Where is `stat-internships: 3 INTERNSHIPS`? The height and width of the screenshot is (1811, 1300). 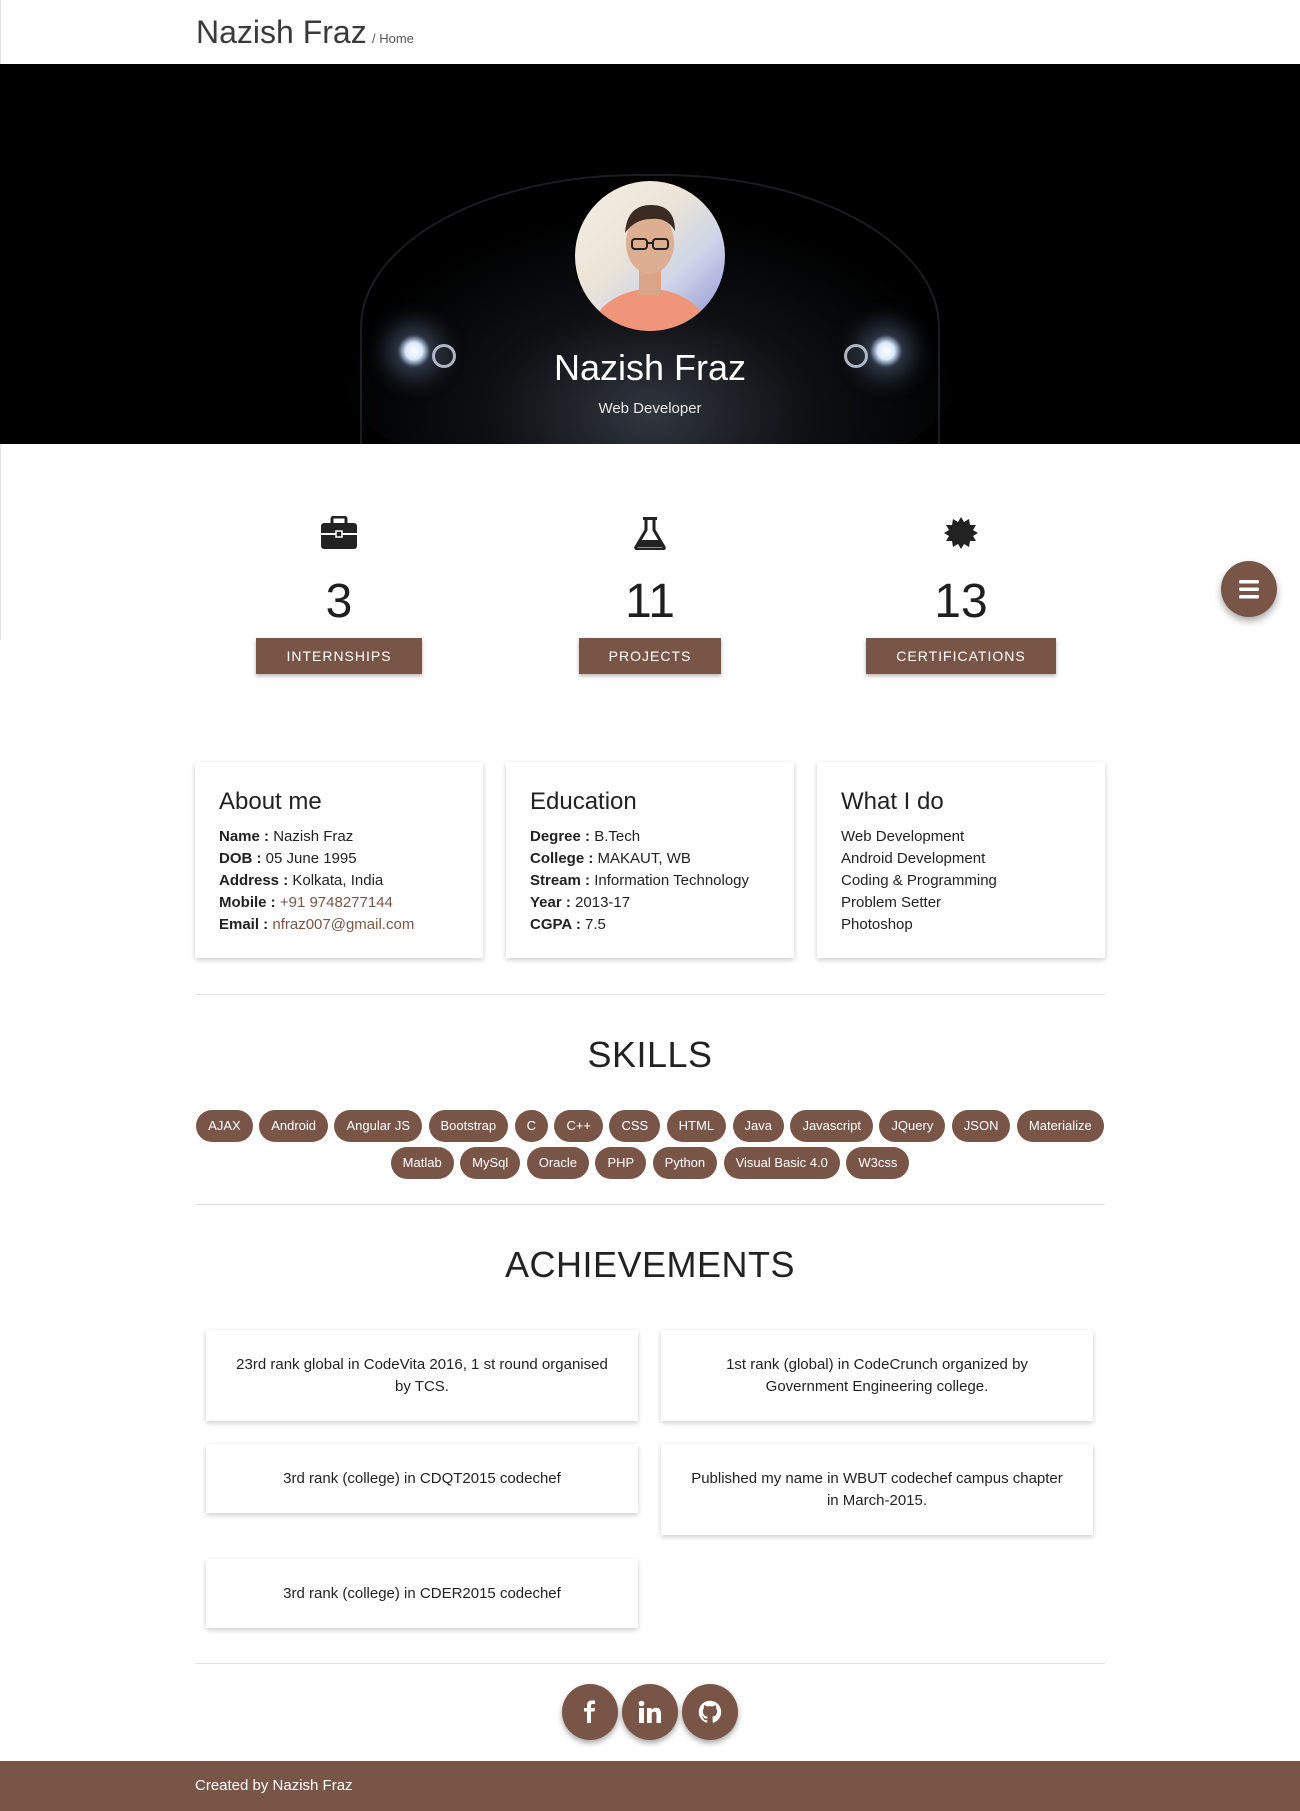 stat-internships: 3 INTERNSHIPS is located at coordinates (339, 595).